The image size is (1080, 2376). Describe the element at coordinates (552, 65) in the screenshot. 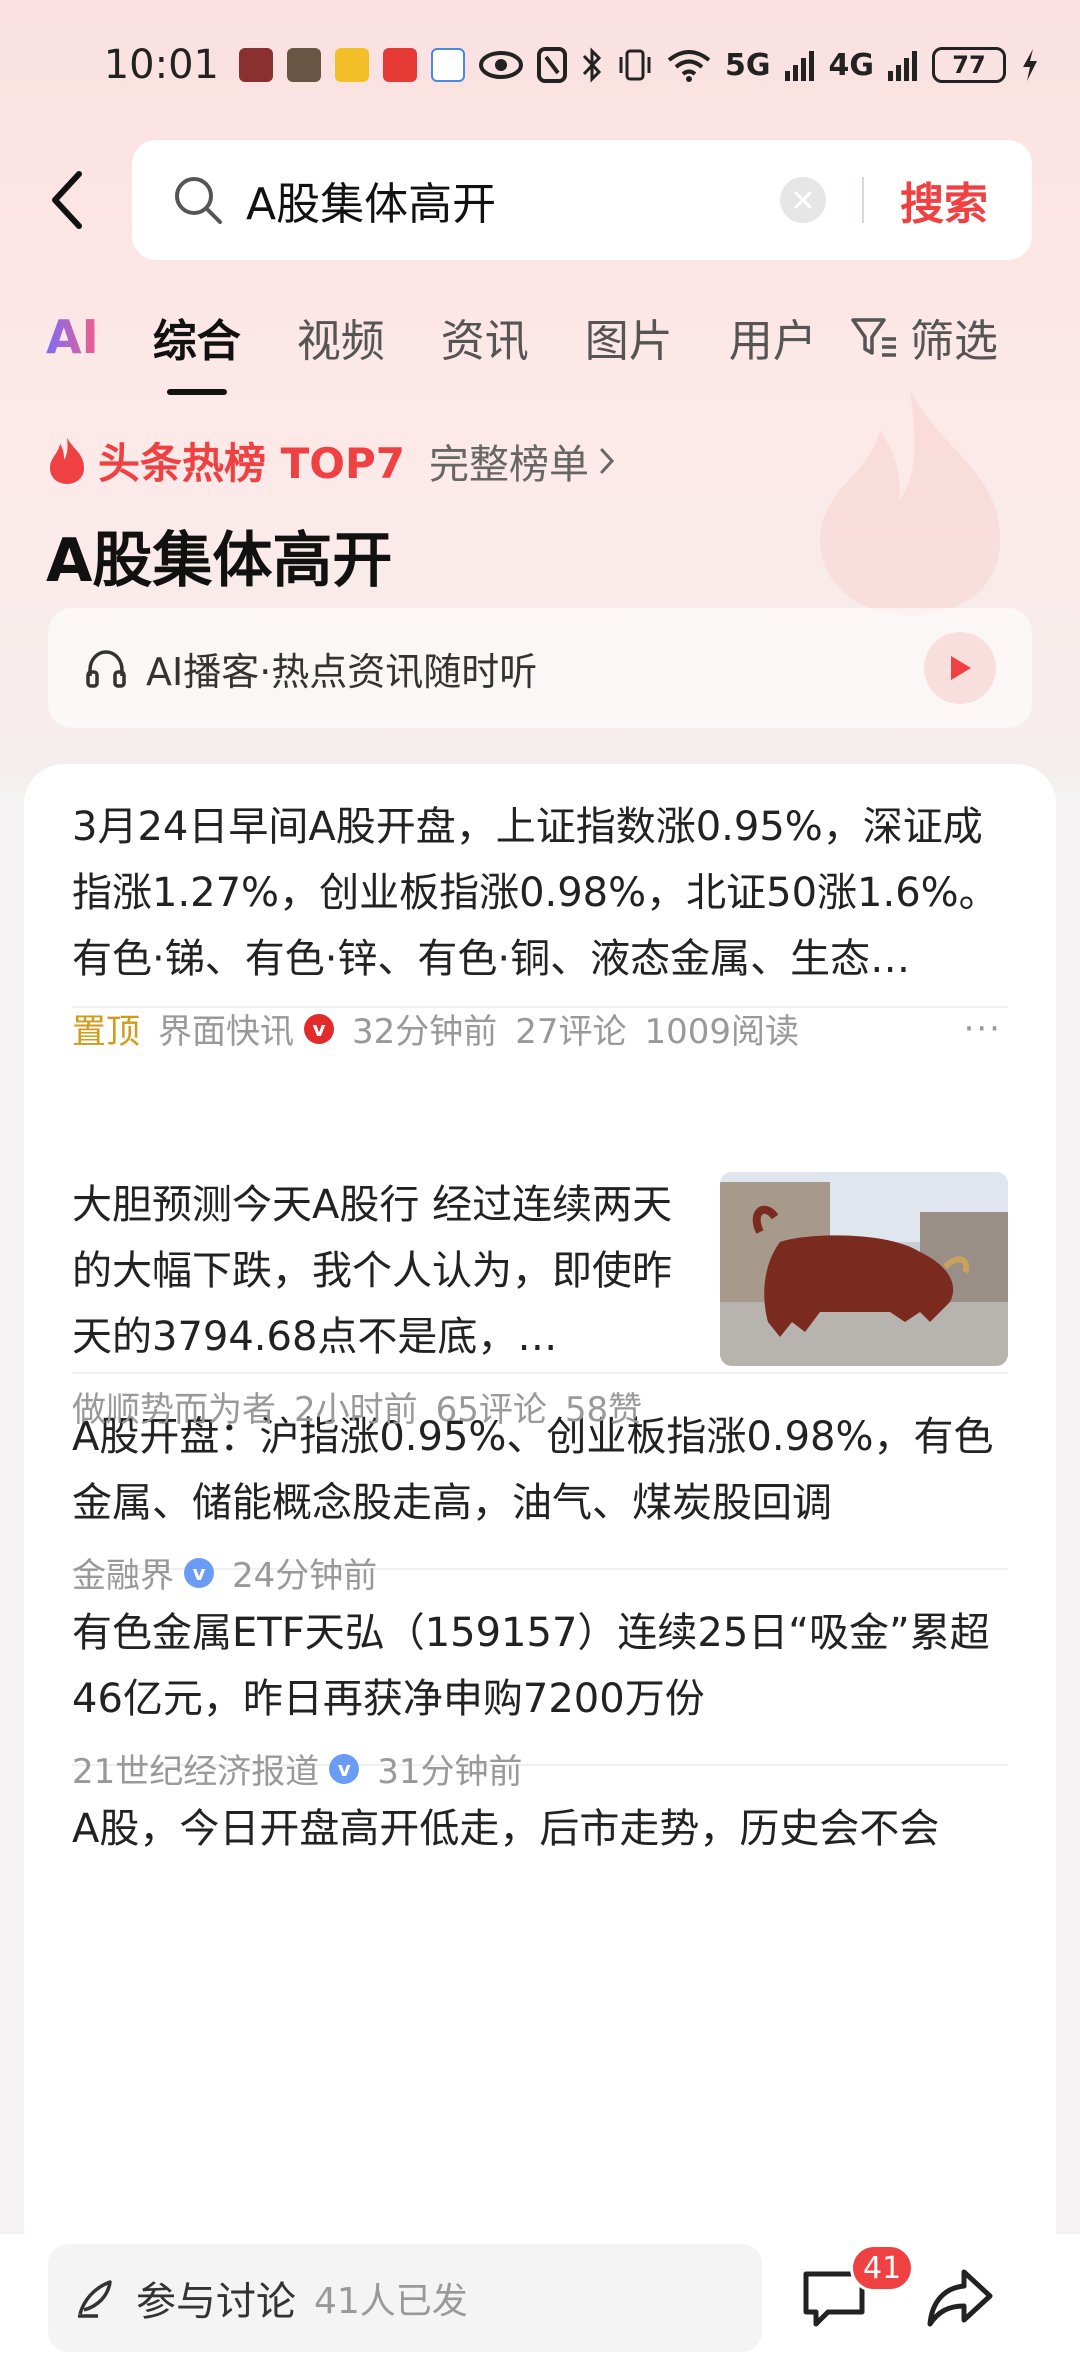

I see `nfc-icon` at that location.